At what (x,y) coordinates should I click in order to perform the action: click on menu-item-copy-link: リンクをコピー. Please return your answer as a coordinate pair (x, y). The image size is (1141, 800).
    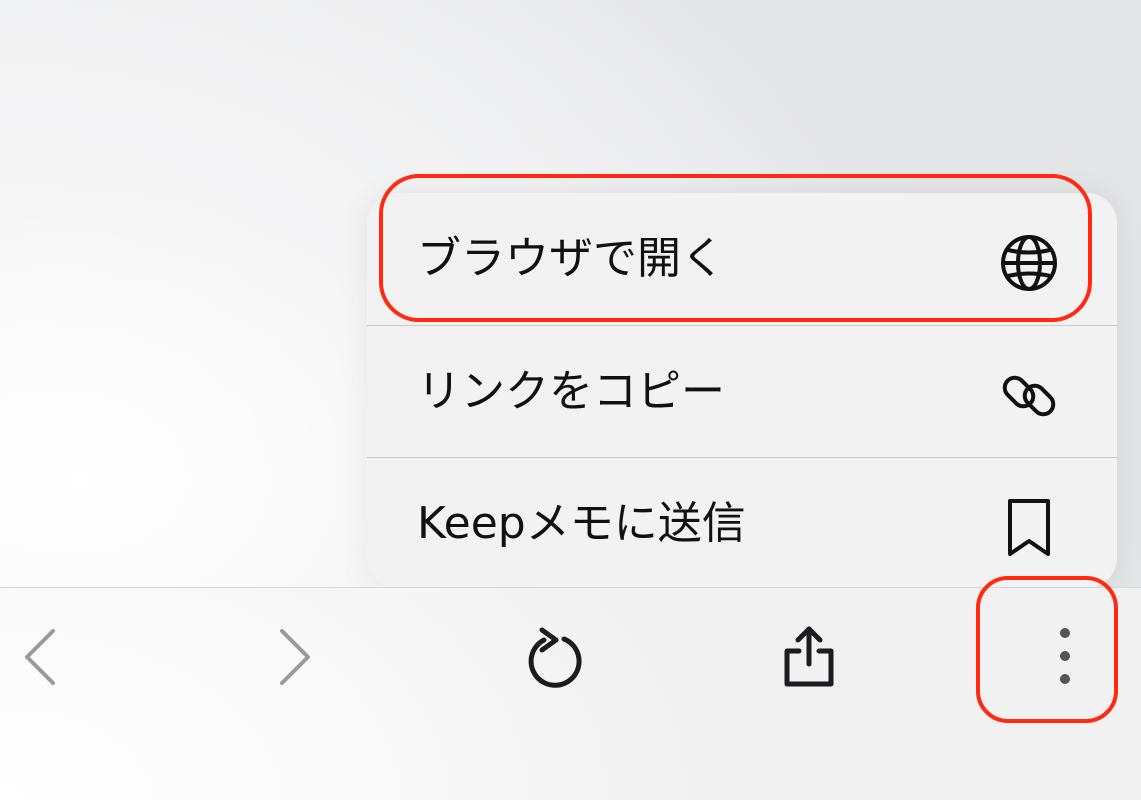
    Looking at the image, I should click on (742, 391).